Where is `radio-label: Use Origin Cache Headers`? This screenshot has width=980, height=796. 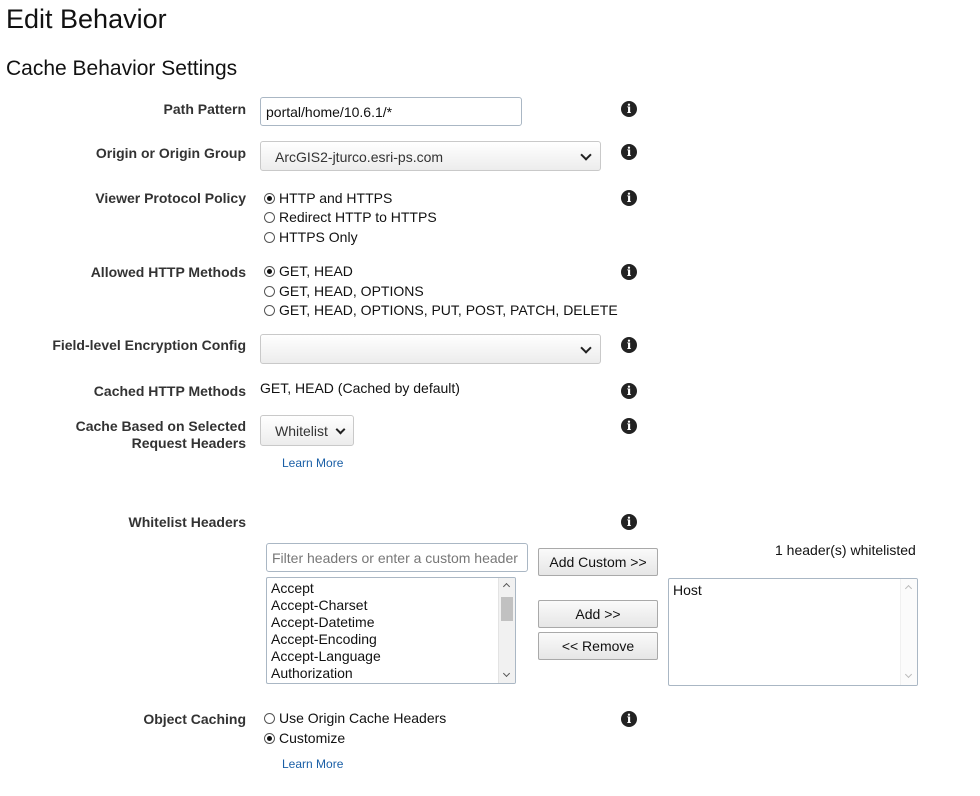
radio-label: Use Origin Cache Headers is located at coordinates (363, 718).